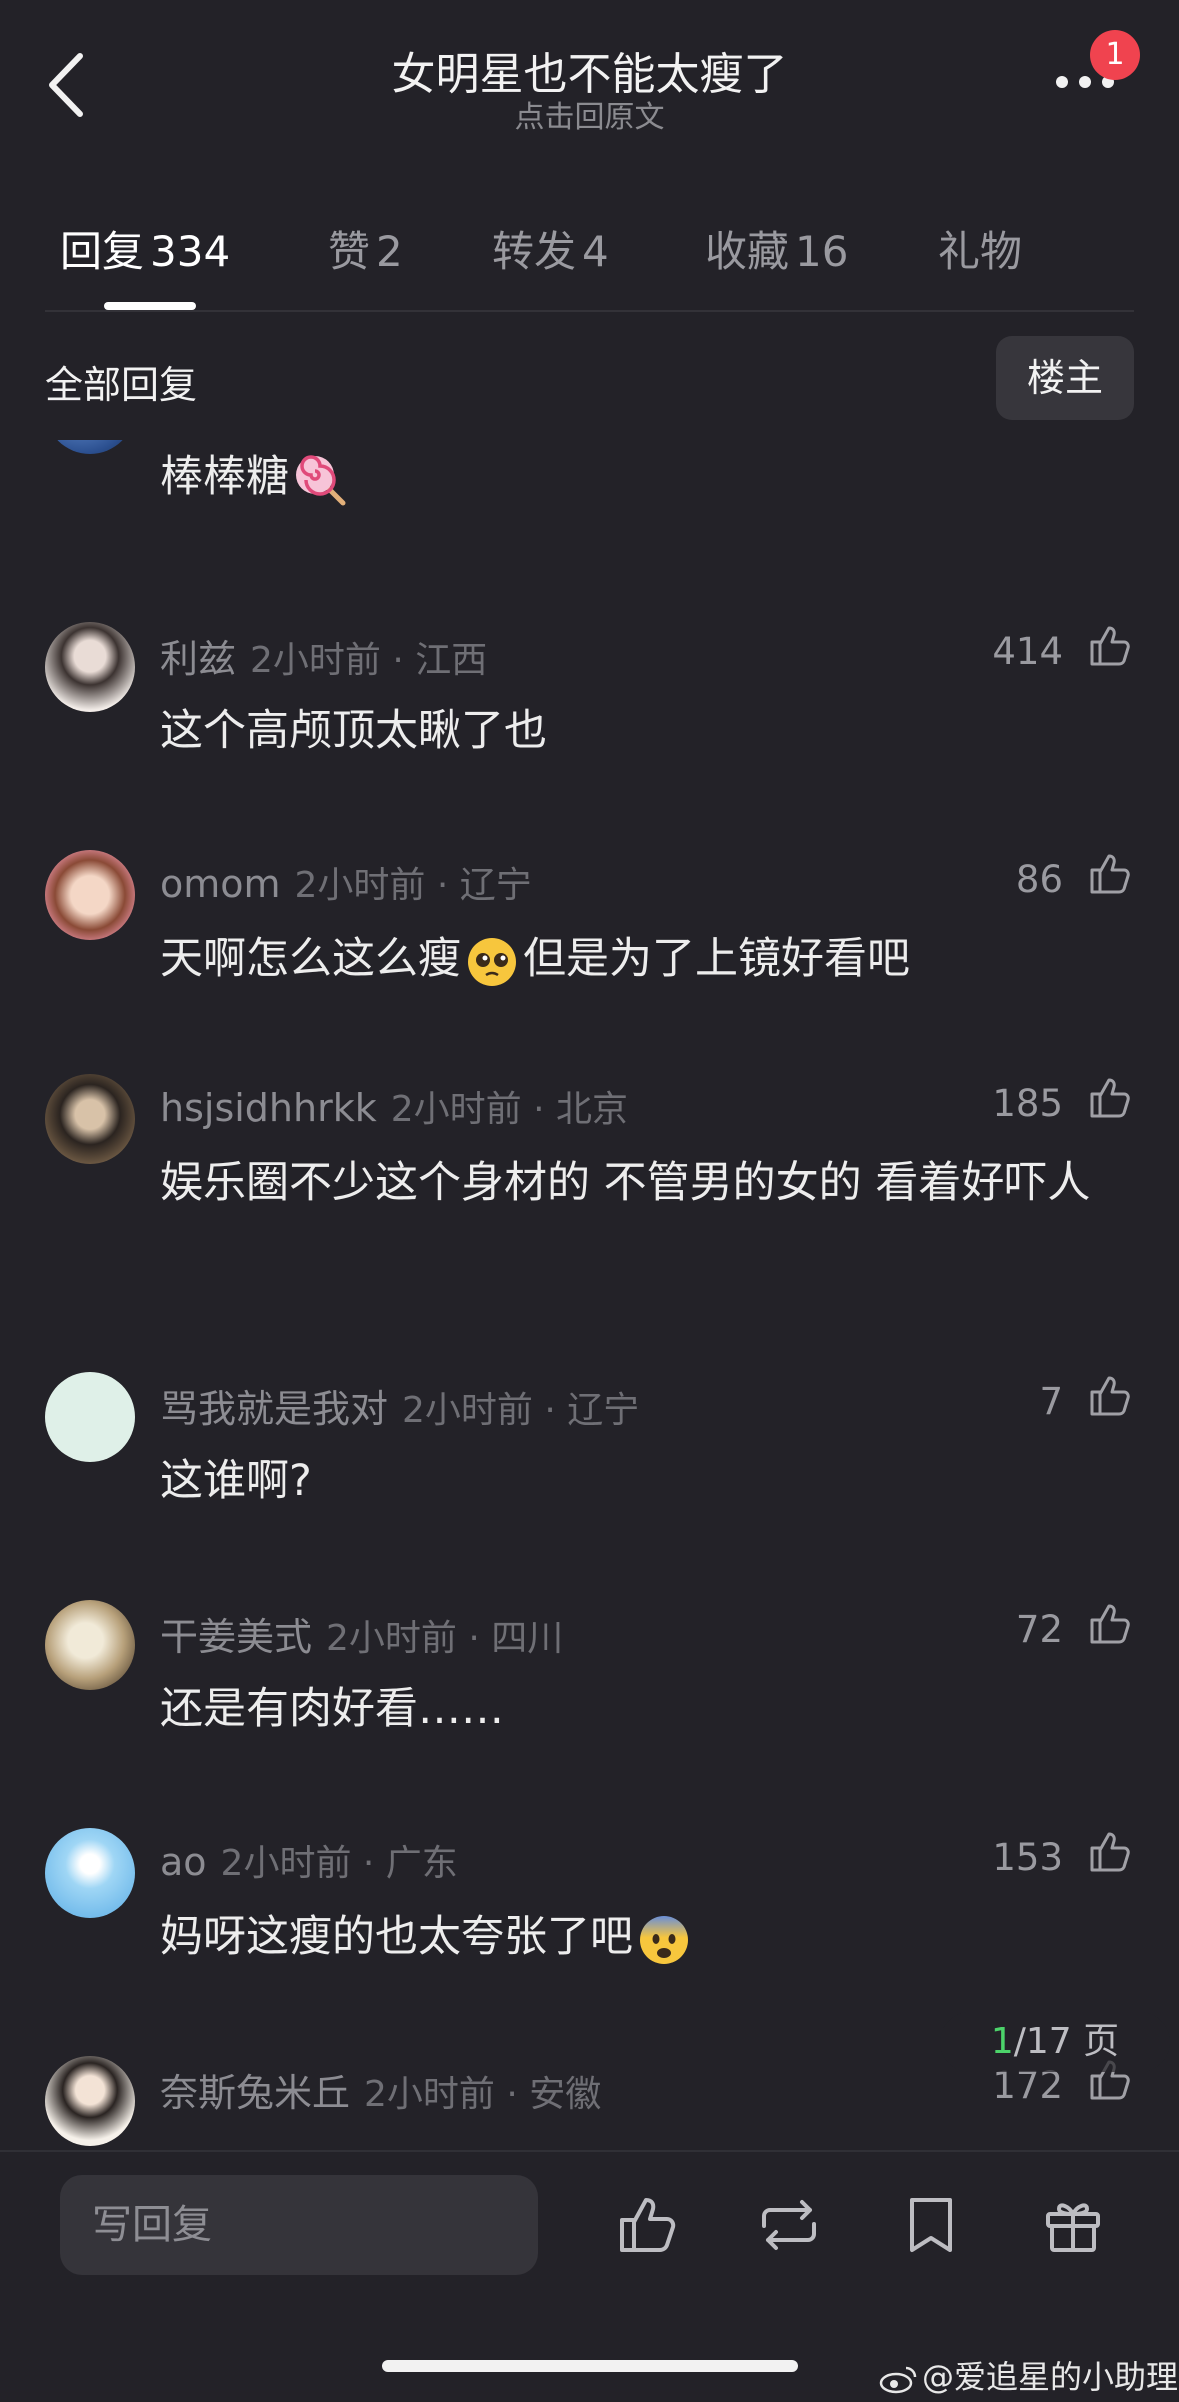  I want to click on tab-favorites: 收藏 16, so click(776, 248).